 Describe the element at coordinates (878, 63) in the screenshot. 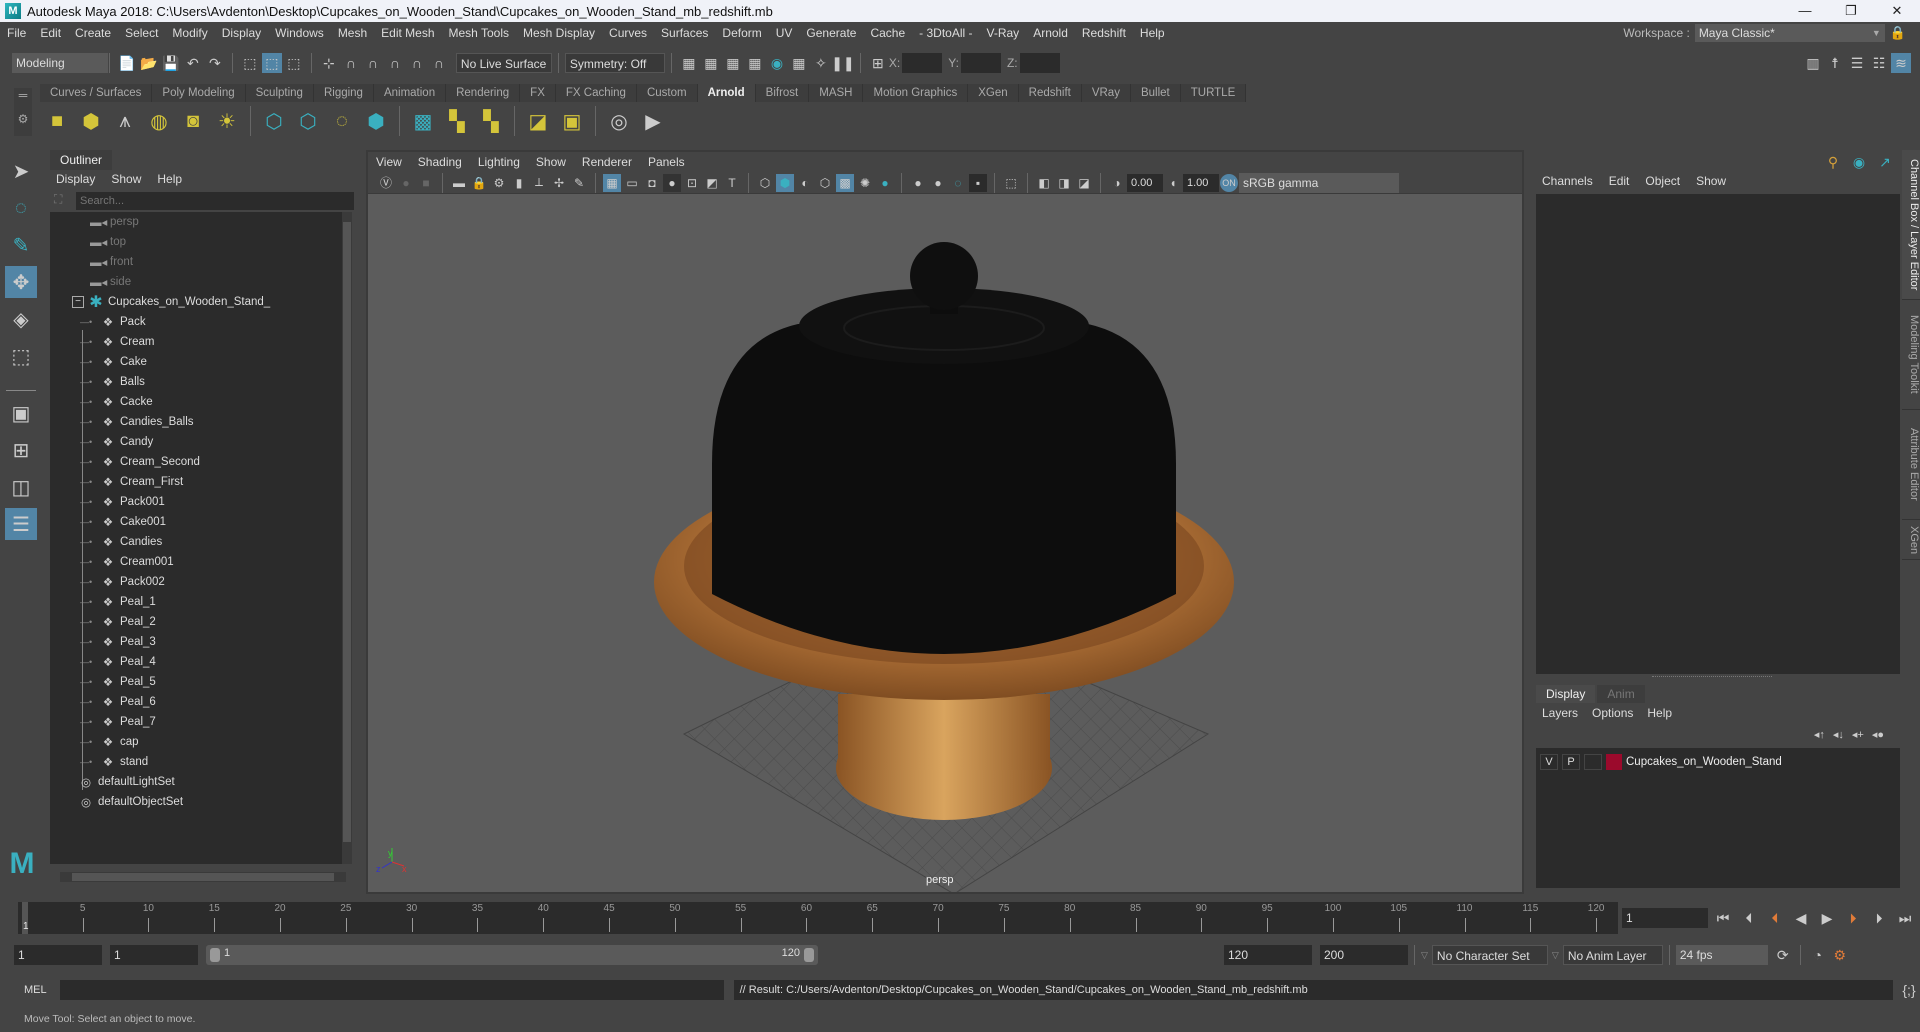

I see `transform-constraint-icon: ⊞` at that location.